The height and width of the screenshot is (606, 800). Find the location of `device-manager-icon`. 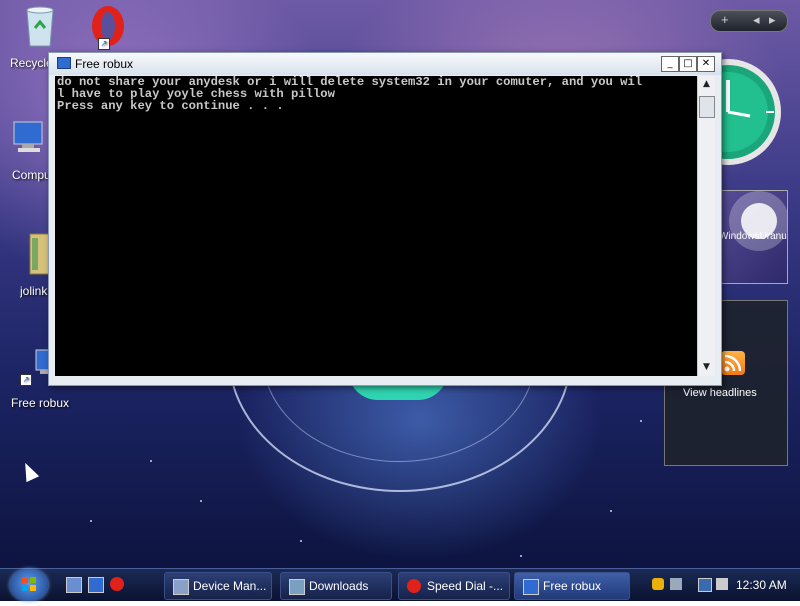

device-manager-icon is located at coordinates (181, 587).